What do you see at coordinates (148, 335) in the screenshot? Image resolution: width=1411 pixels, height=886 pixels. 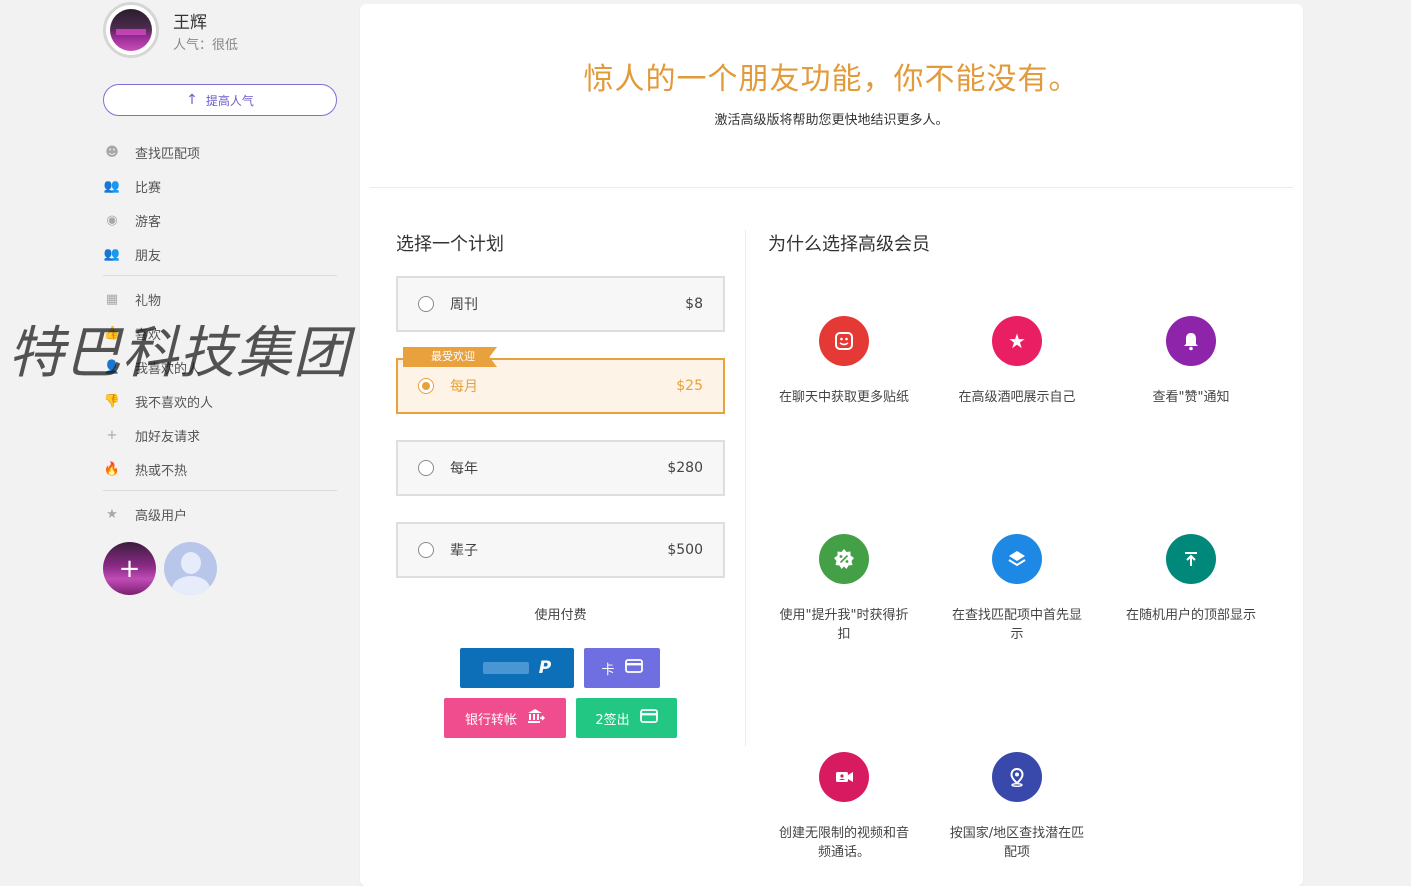 I see `sidebar-item-label: 喜欢` at bounding box center [148, 335].